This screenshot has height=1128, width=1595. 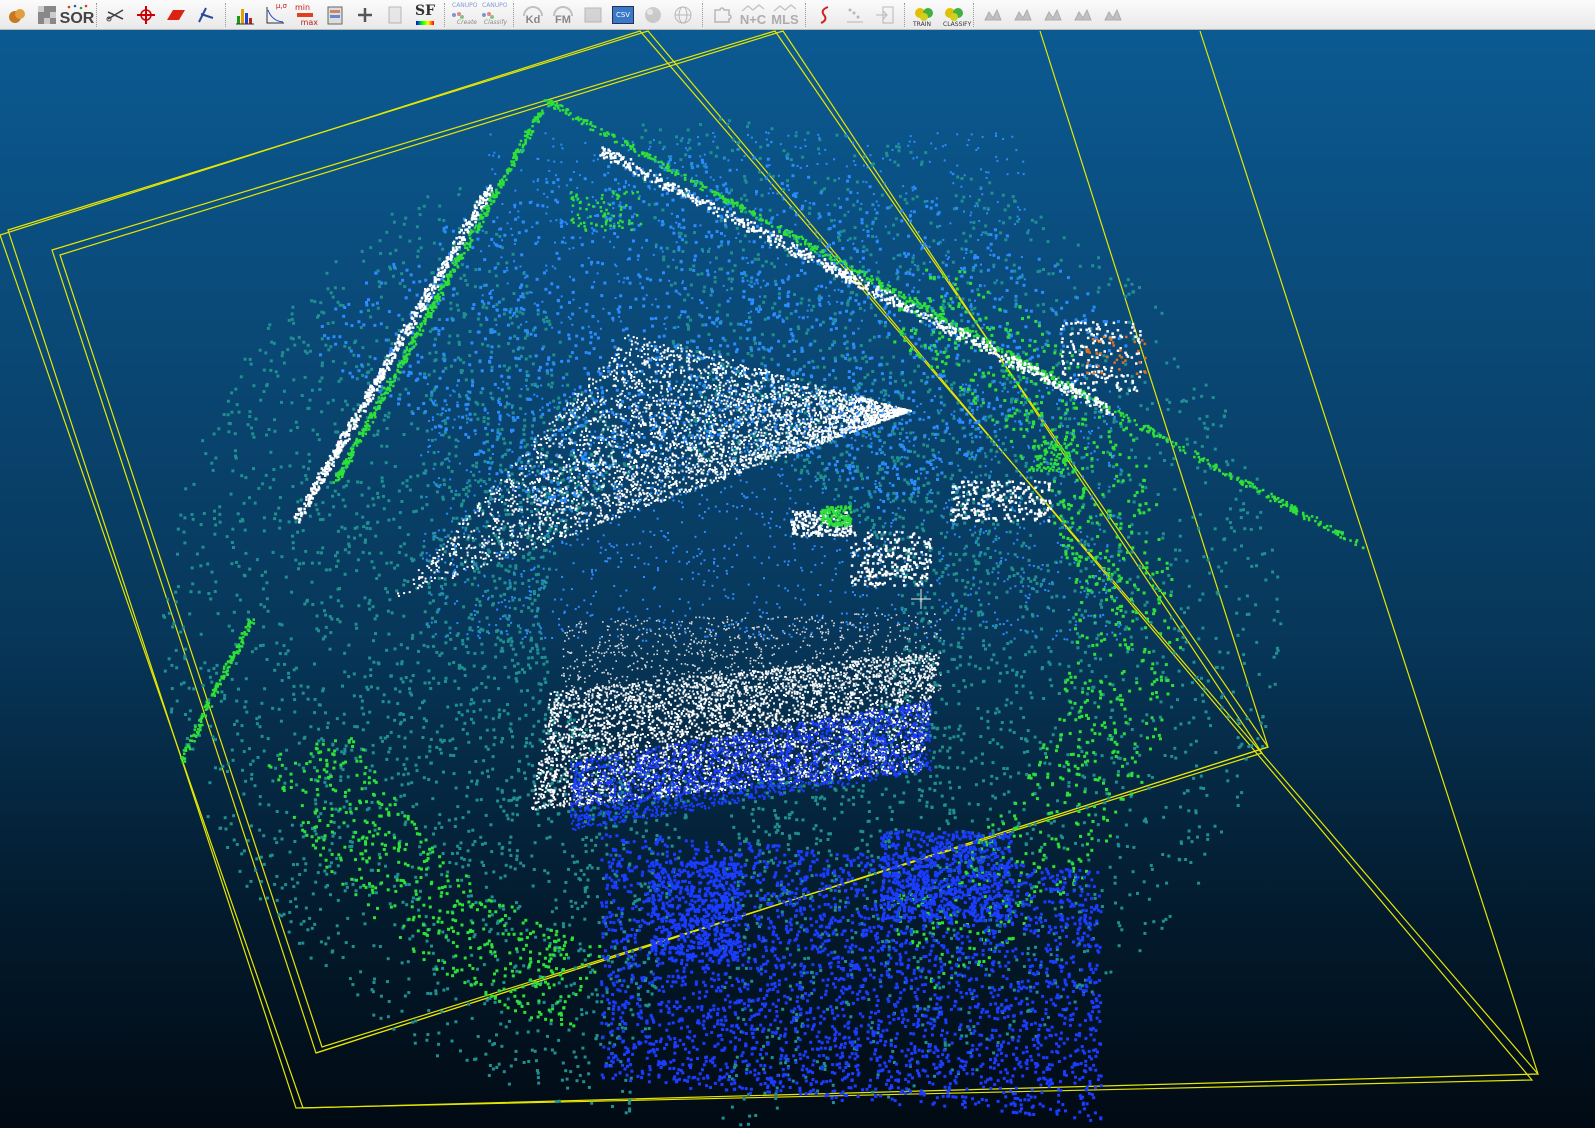 I want to click on furniture-blue-lower, so click(x=751, y=766).